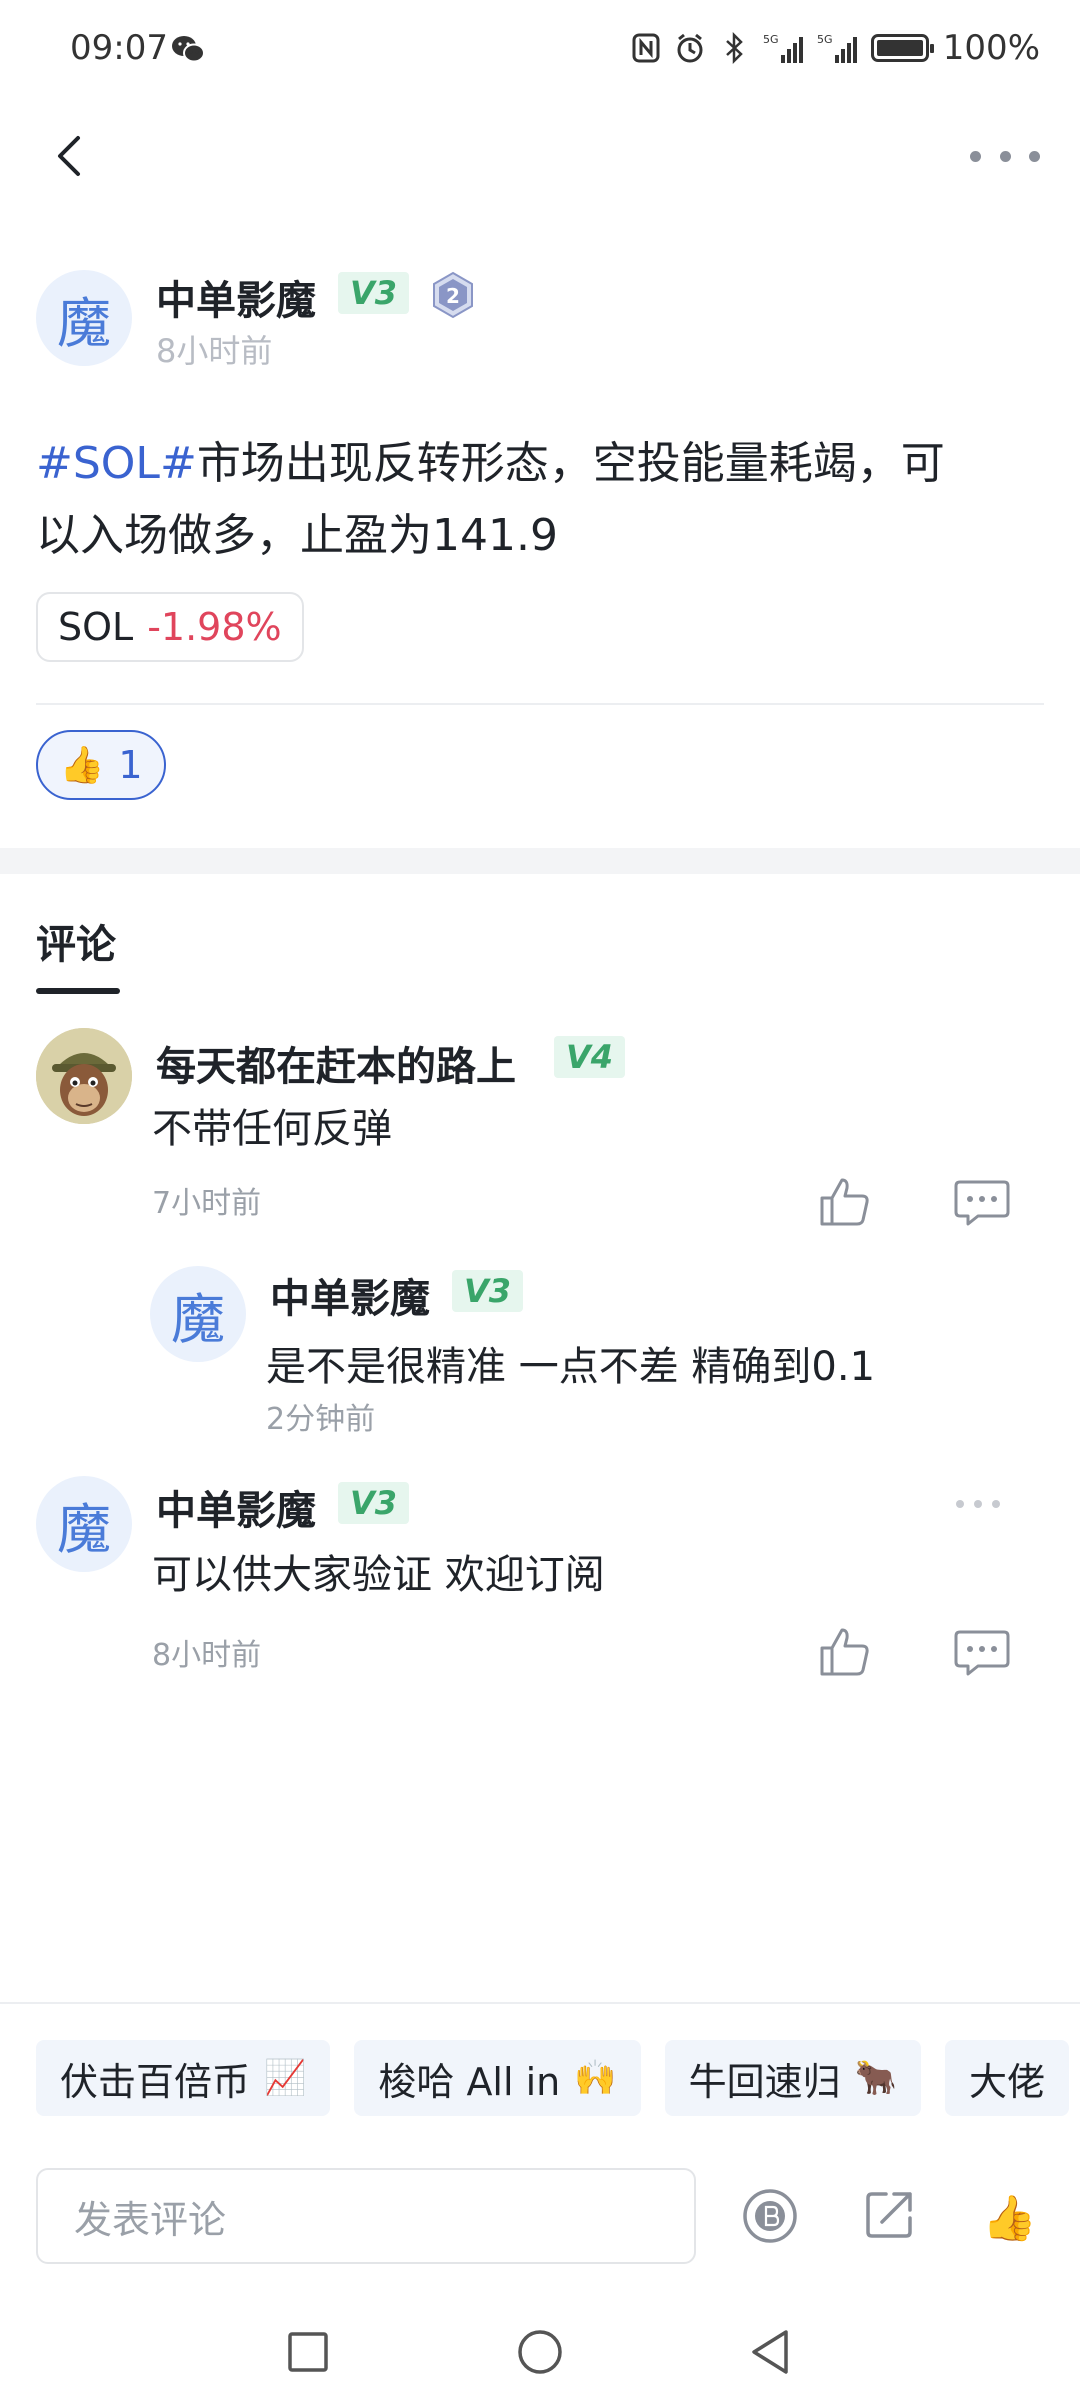 The height and width of the screenshot is (2400, 1080). I want to click on system-nav-bar, so click(540, 2350).